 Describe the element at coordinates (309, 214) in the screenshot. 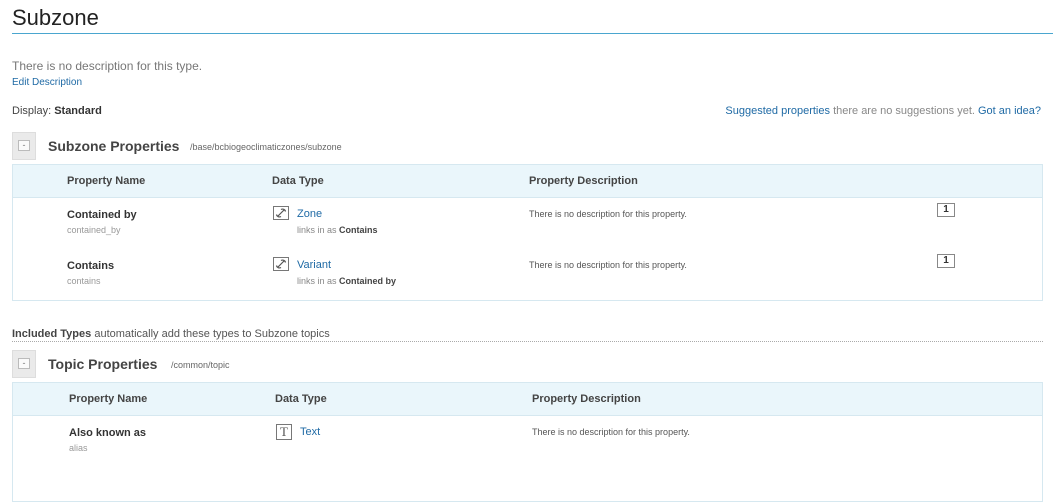

I see `data-type-link: Zone` at that location.